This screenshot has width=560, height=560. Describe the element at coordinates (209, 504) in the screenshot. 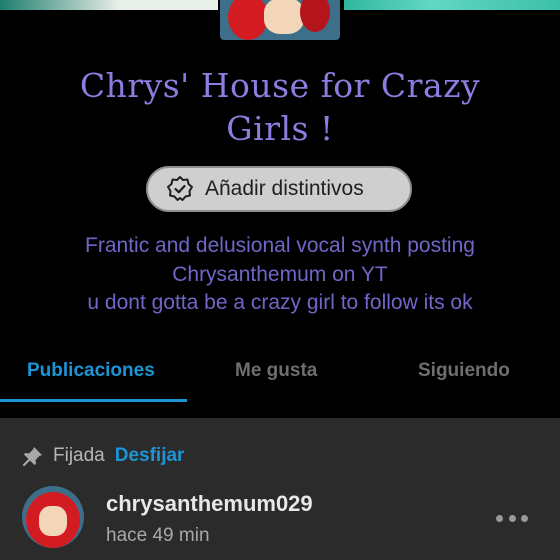

I see `post-author-username: chrysanthemum029` at that location.